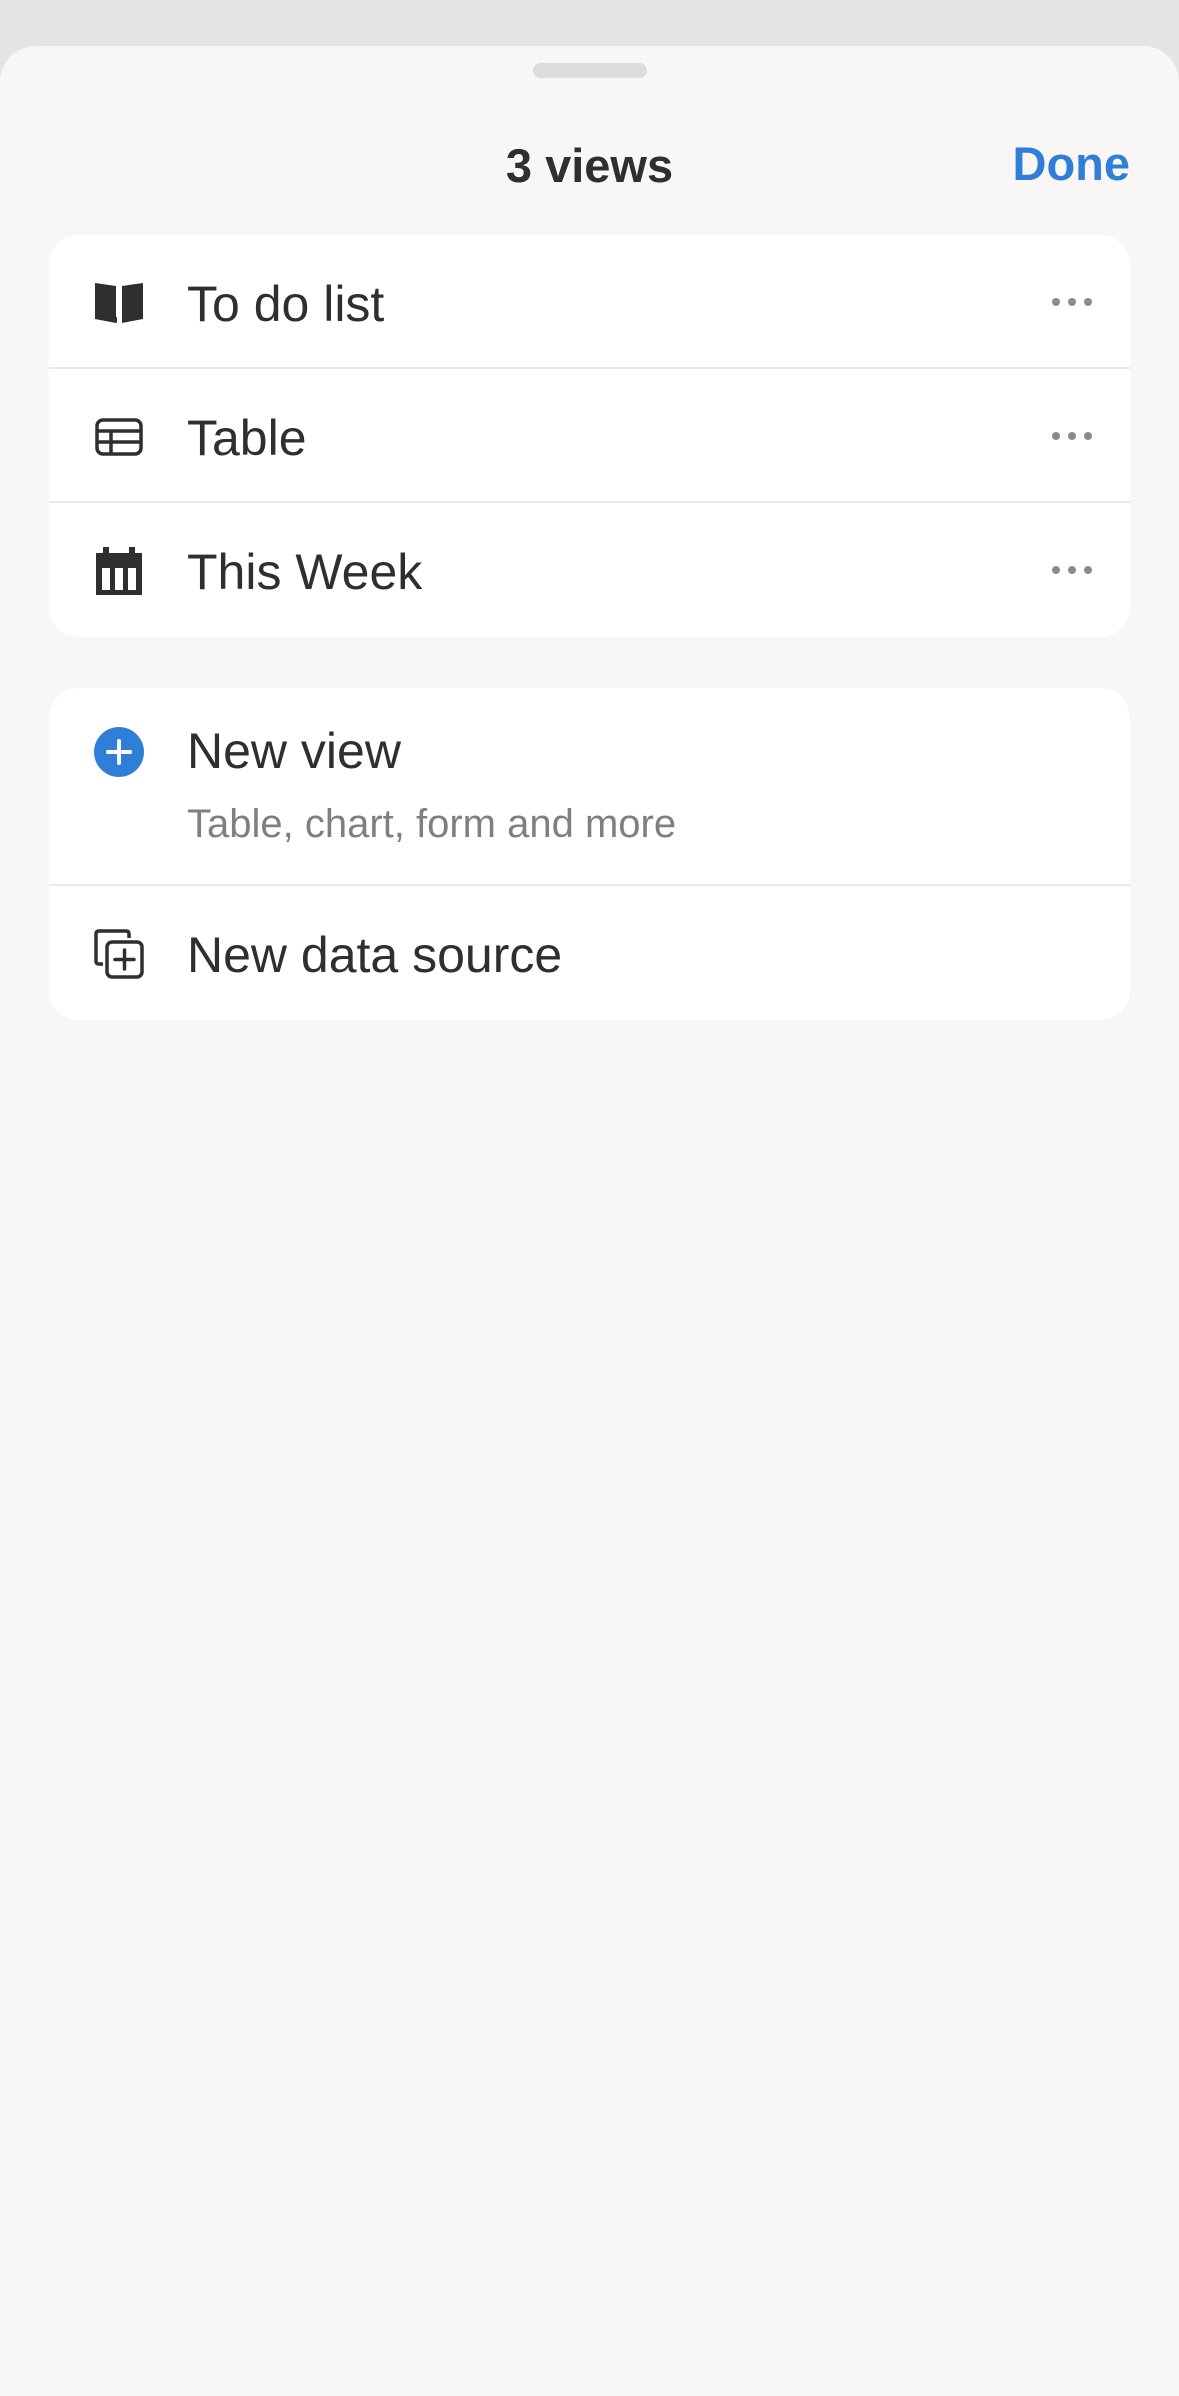 This screenshot has height=2396, width=1179. I want to click on book-open-icon, so click(119, 303).